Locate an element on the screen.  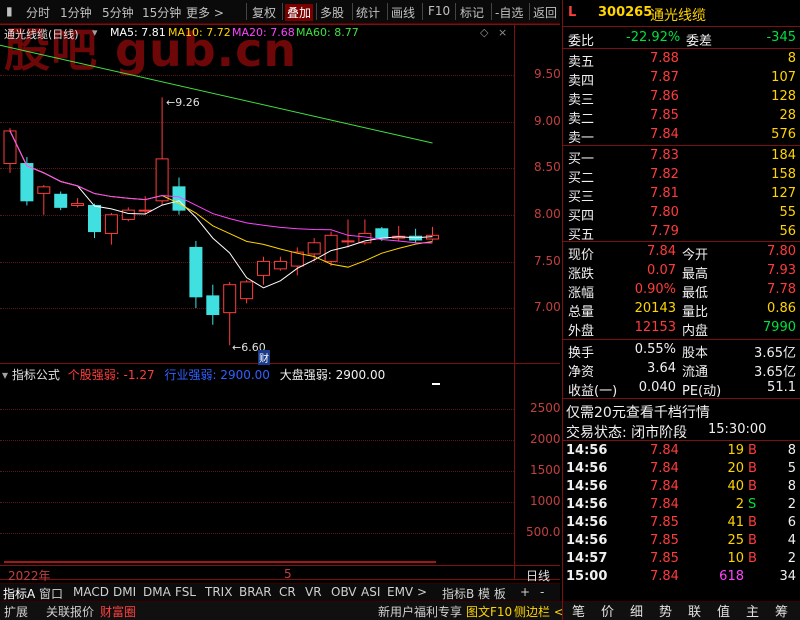
indicator-tab: DMI is located at coordinates (124, 592).